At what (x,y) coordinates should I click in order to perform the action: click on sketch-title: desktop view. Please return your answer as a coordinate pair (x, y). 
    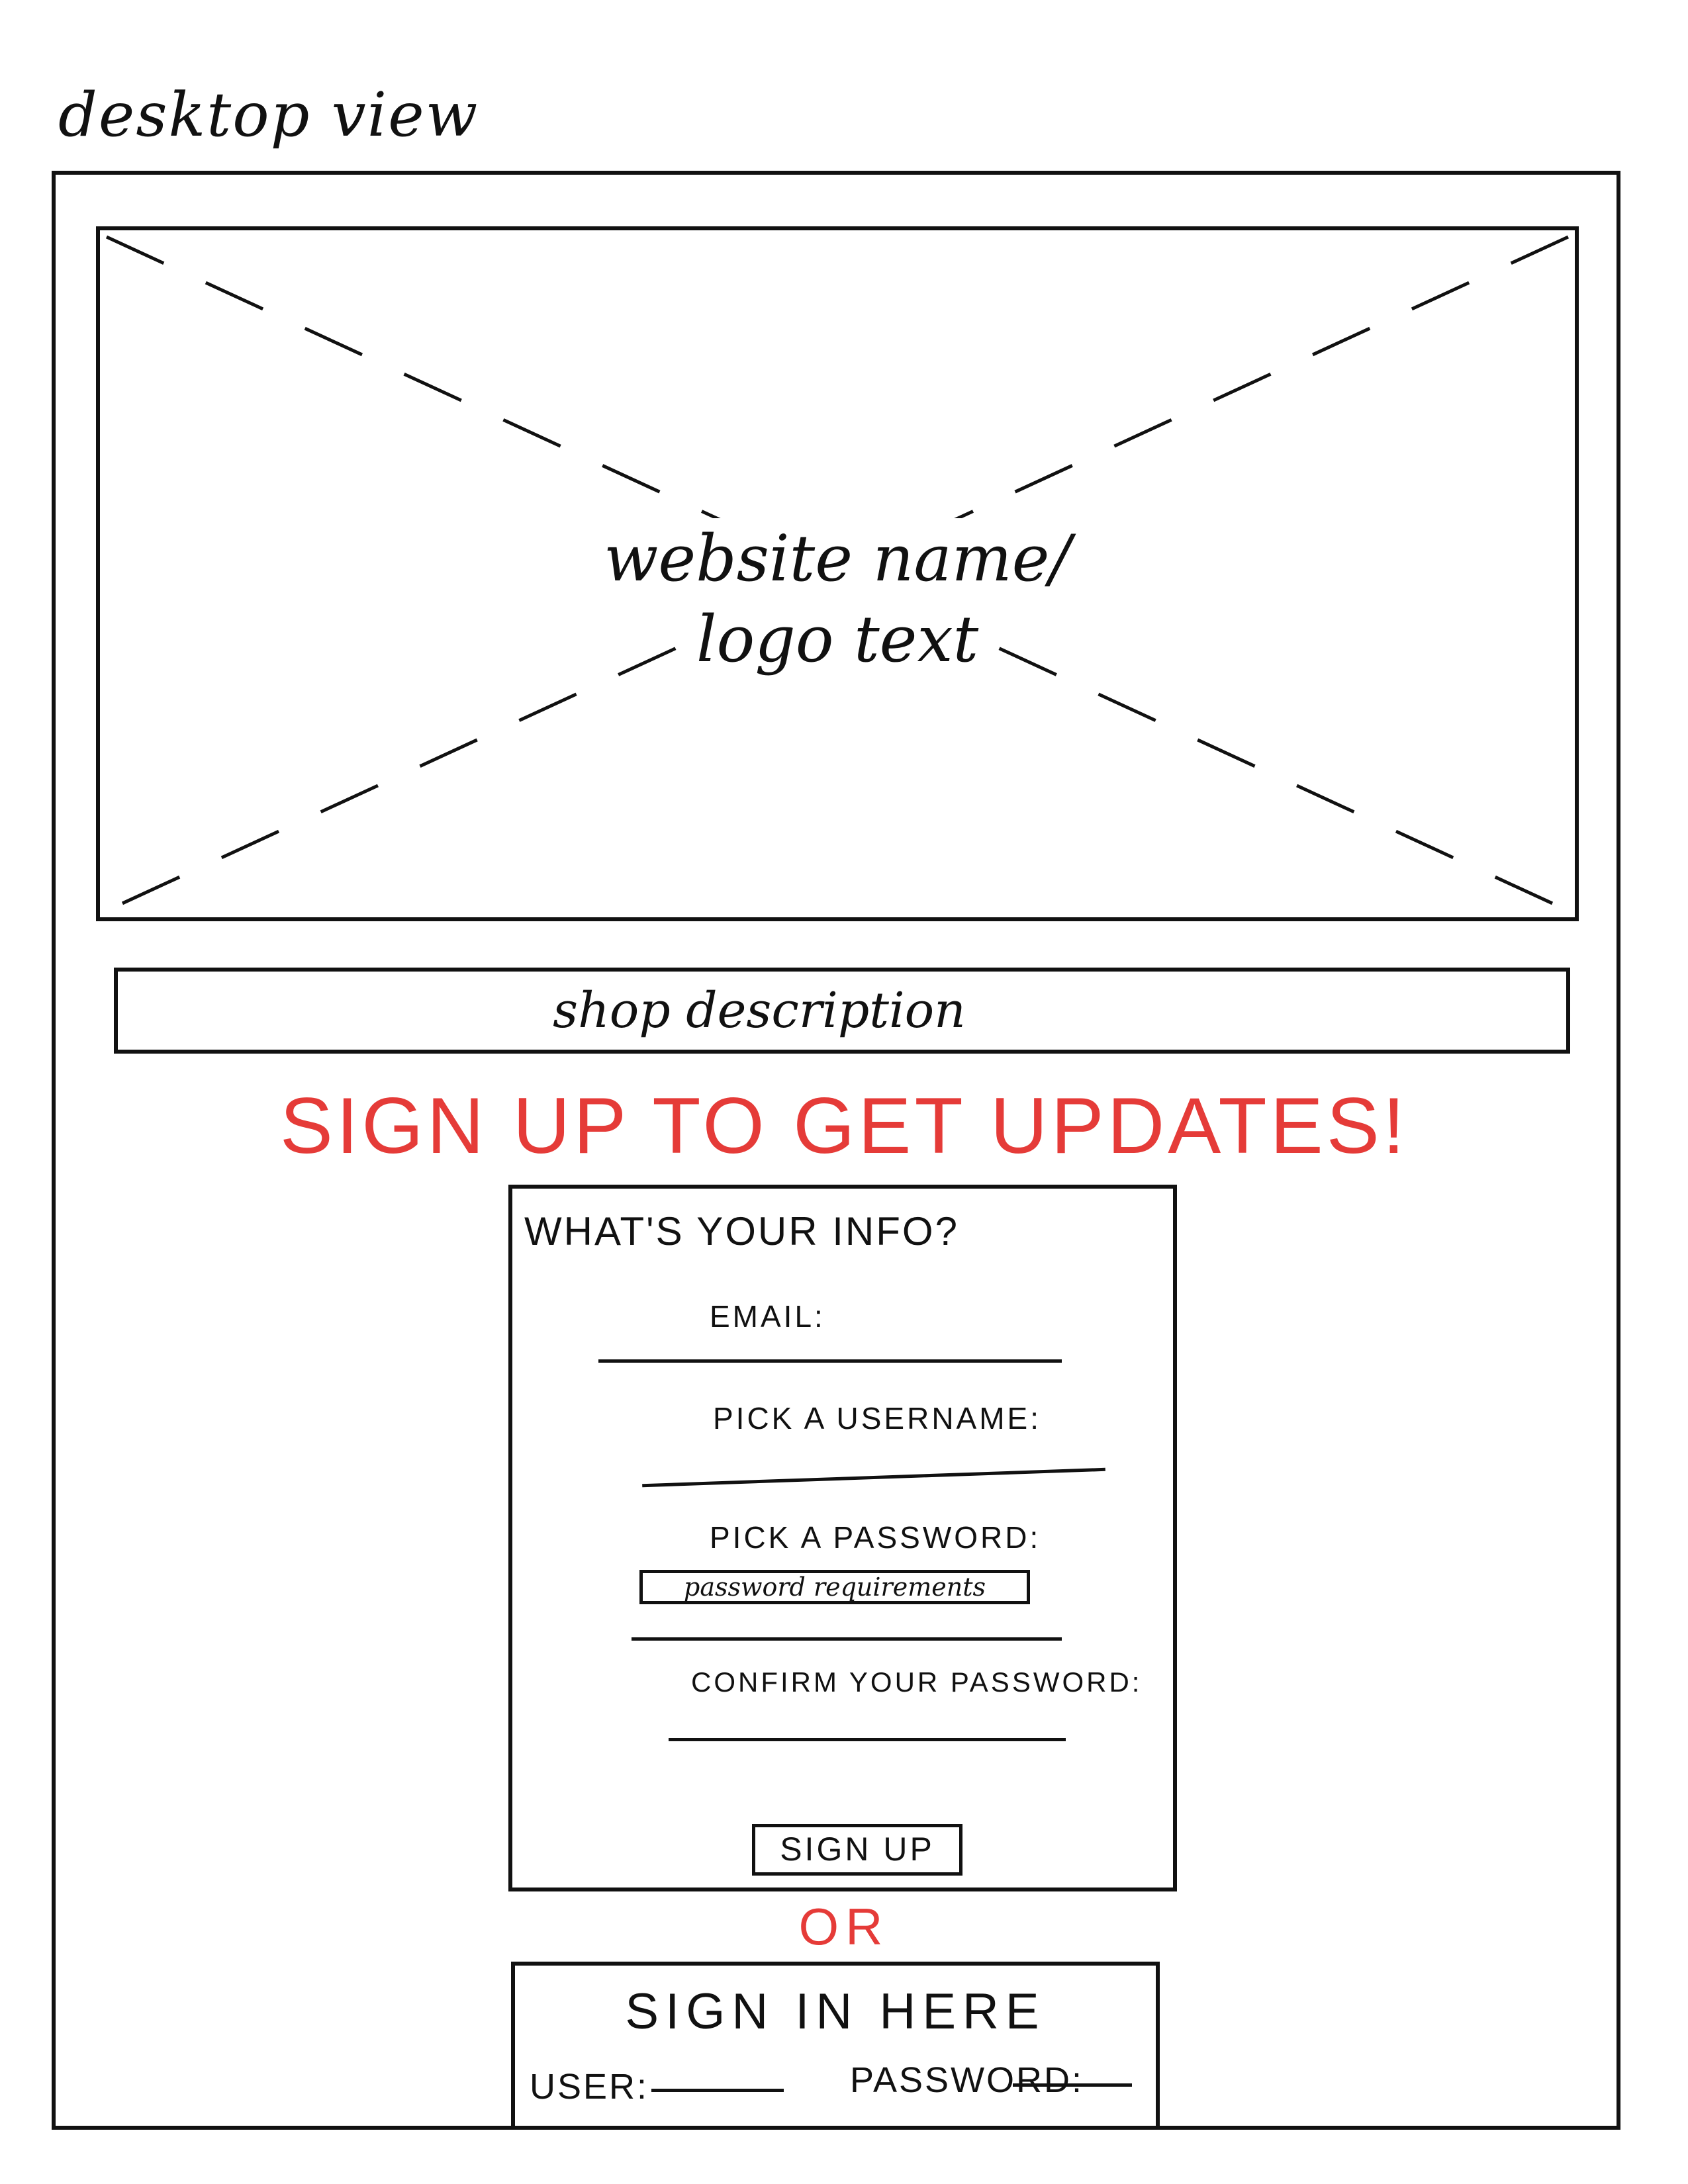
    Looking at the image, I should click on (268, 114).